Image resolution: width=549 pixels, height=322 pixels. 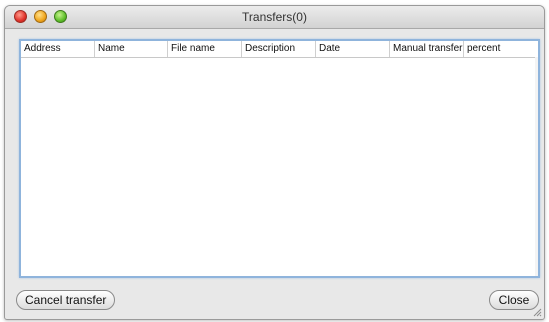 I want to click on column-header-percent: percent, so click(x=500, y=49).